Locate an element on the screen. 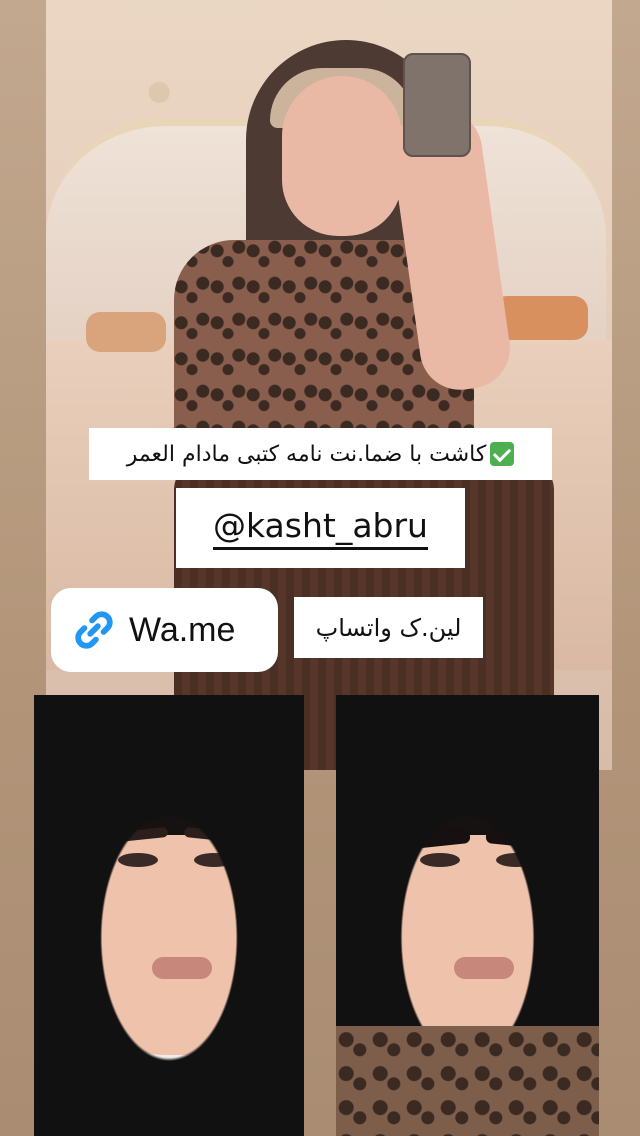 Image resolution: width=640 pixels, height=1136 pixels. whatsapp-label-text: لین.ک واتساپ is located at coordinates (388, 627).